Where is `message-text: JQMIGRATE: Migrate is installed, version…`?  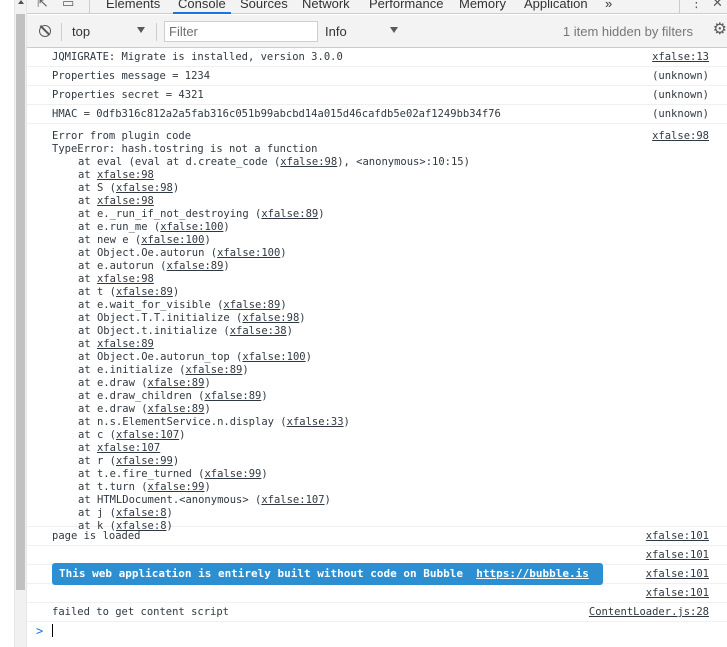
message-text: JQMIGRATE: Migrate is installed, version… is located at coordinates (197, 57).